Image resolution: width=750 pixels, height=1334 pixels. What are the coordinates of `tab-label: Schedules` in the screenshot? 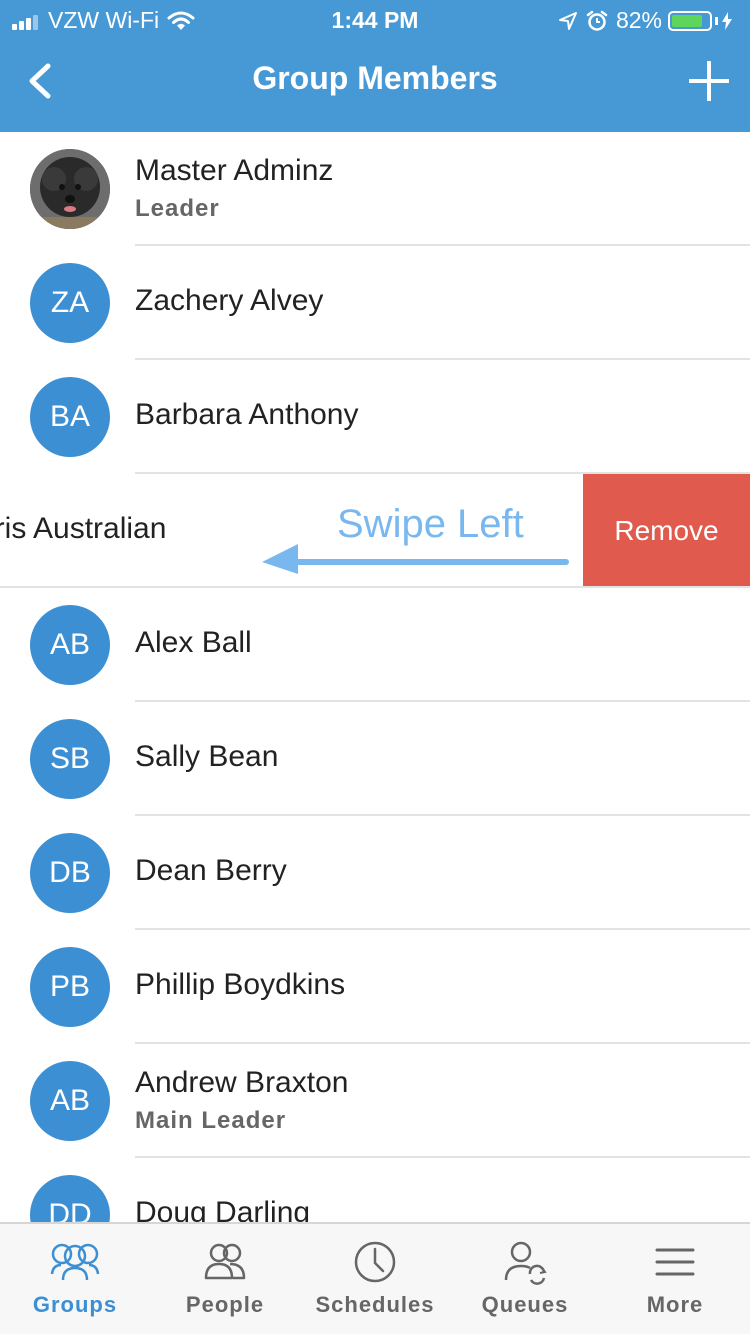 It's located at (375, 1304).